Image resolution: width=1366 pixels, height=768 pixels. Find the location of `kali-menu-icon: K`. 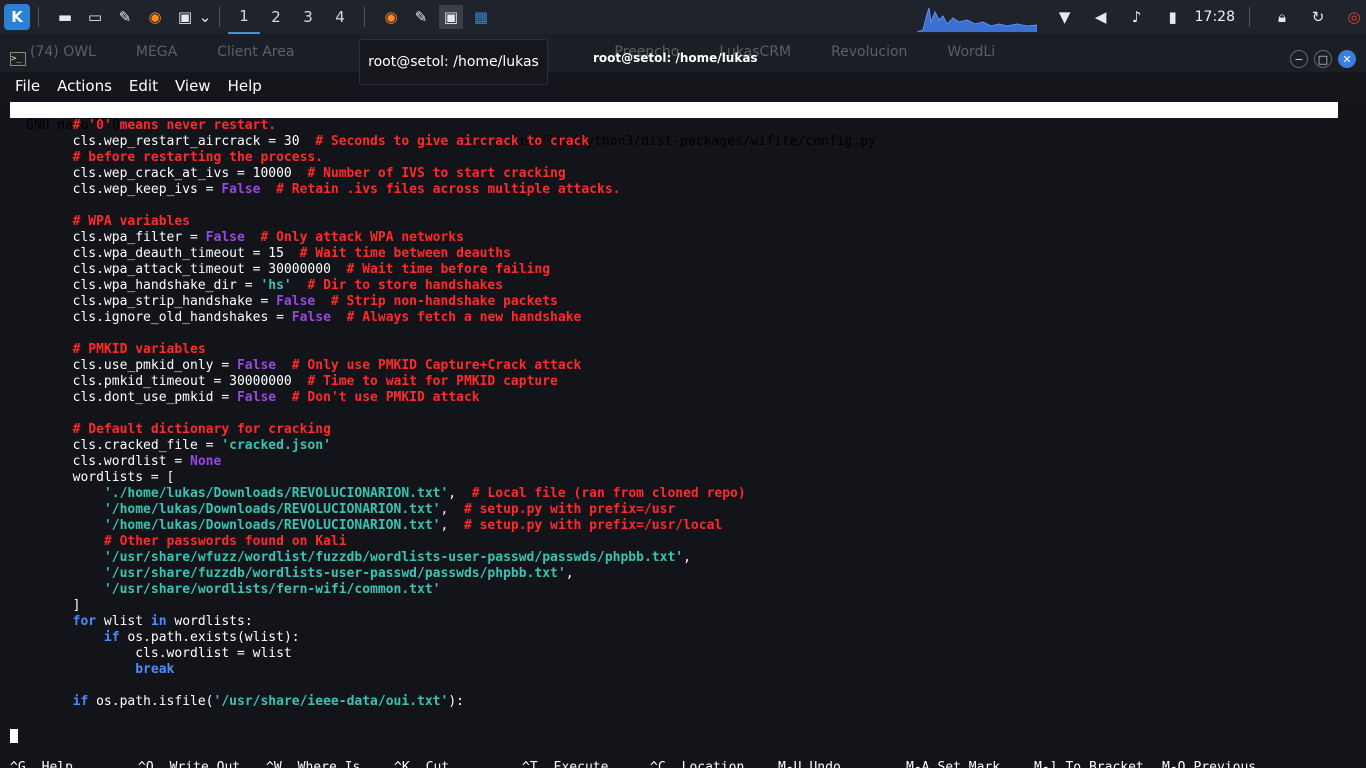

kali-menu-icon: K is located at coordinates (17, 17).